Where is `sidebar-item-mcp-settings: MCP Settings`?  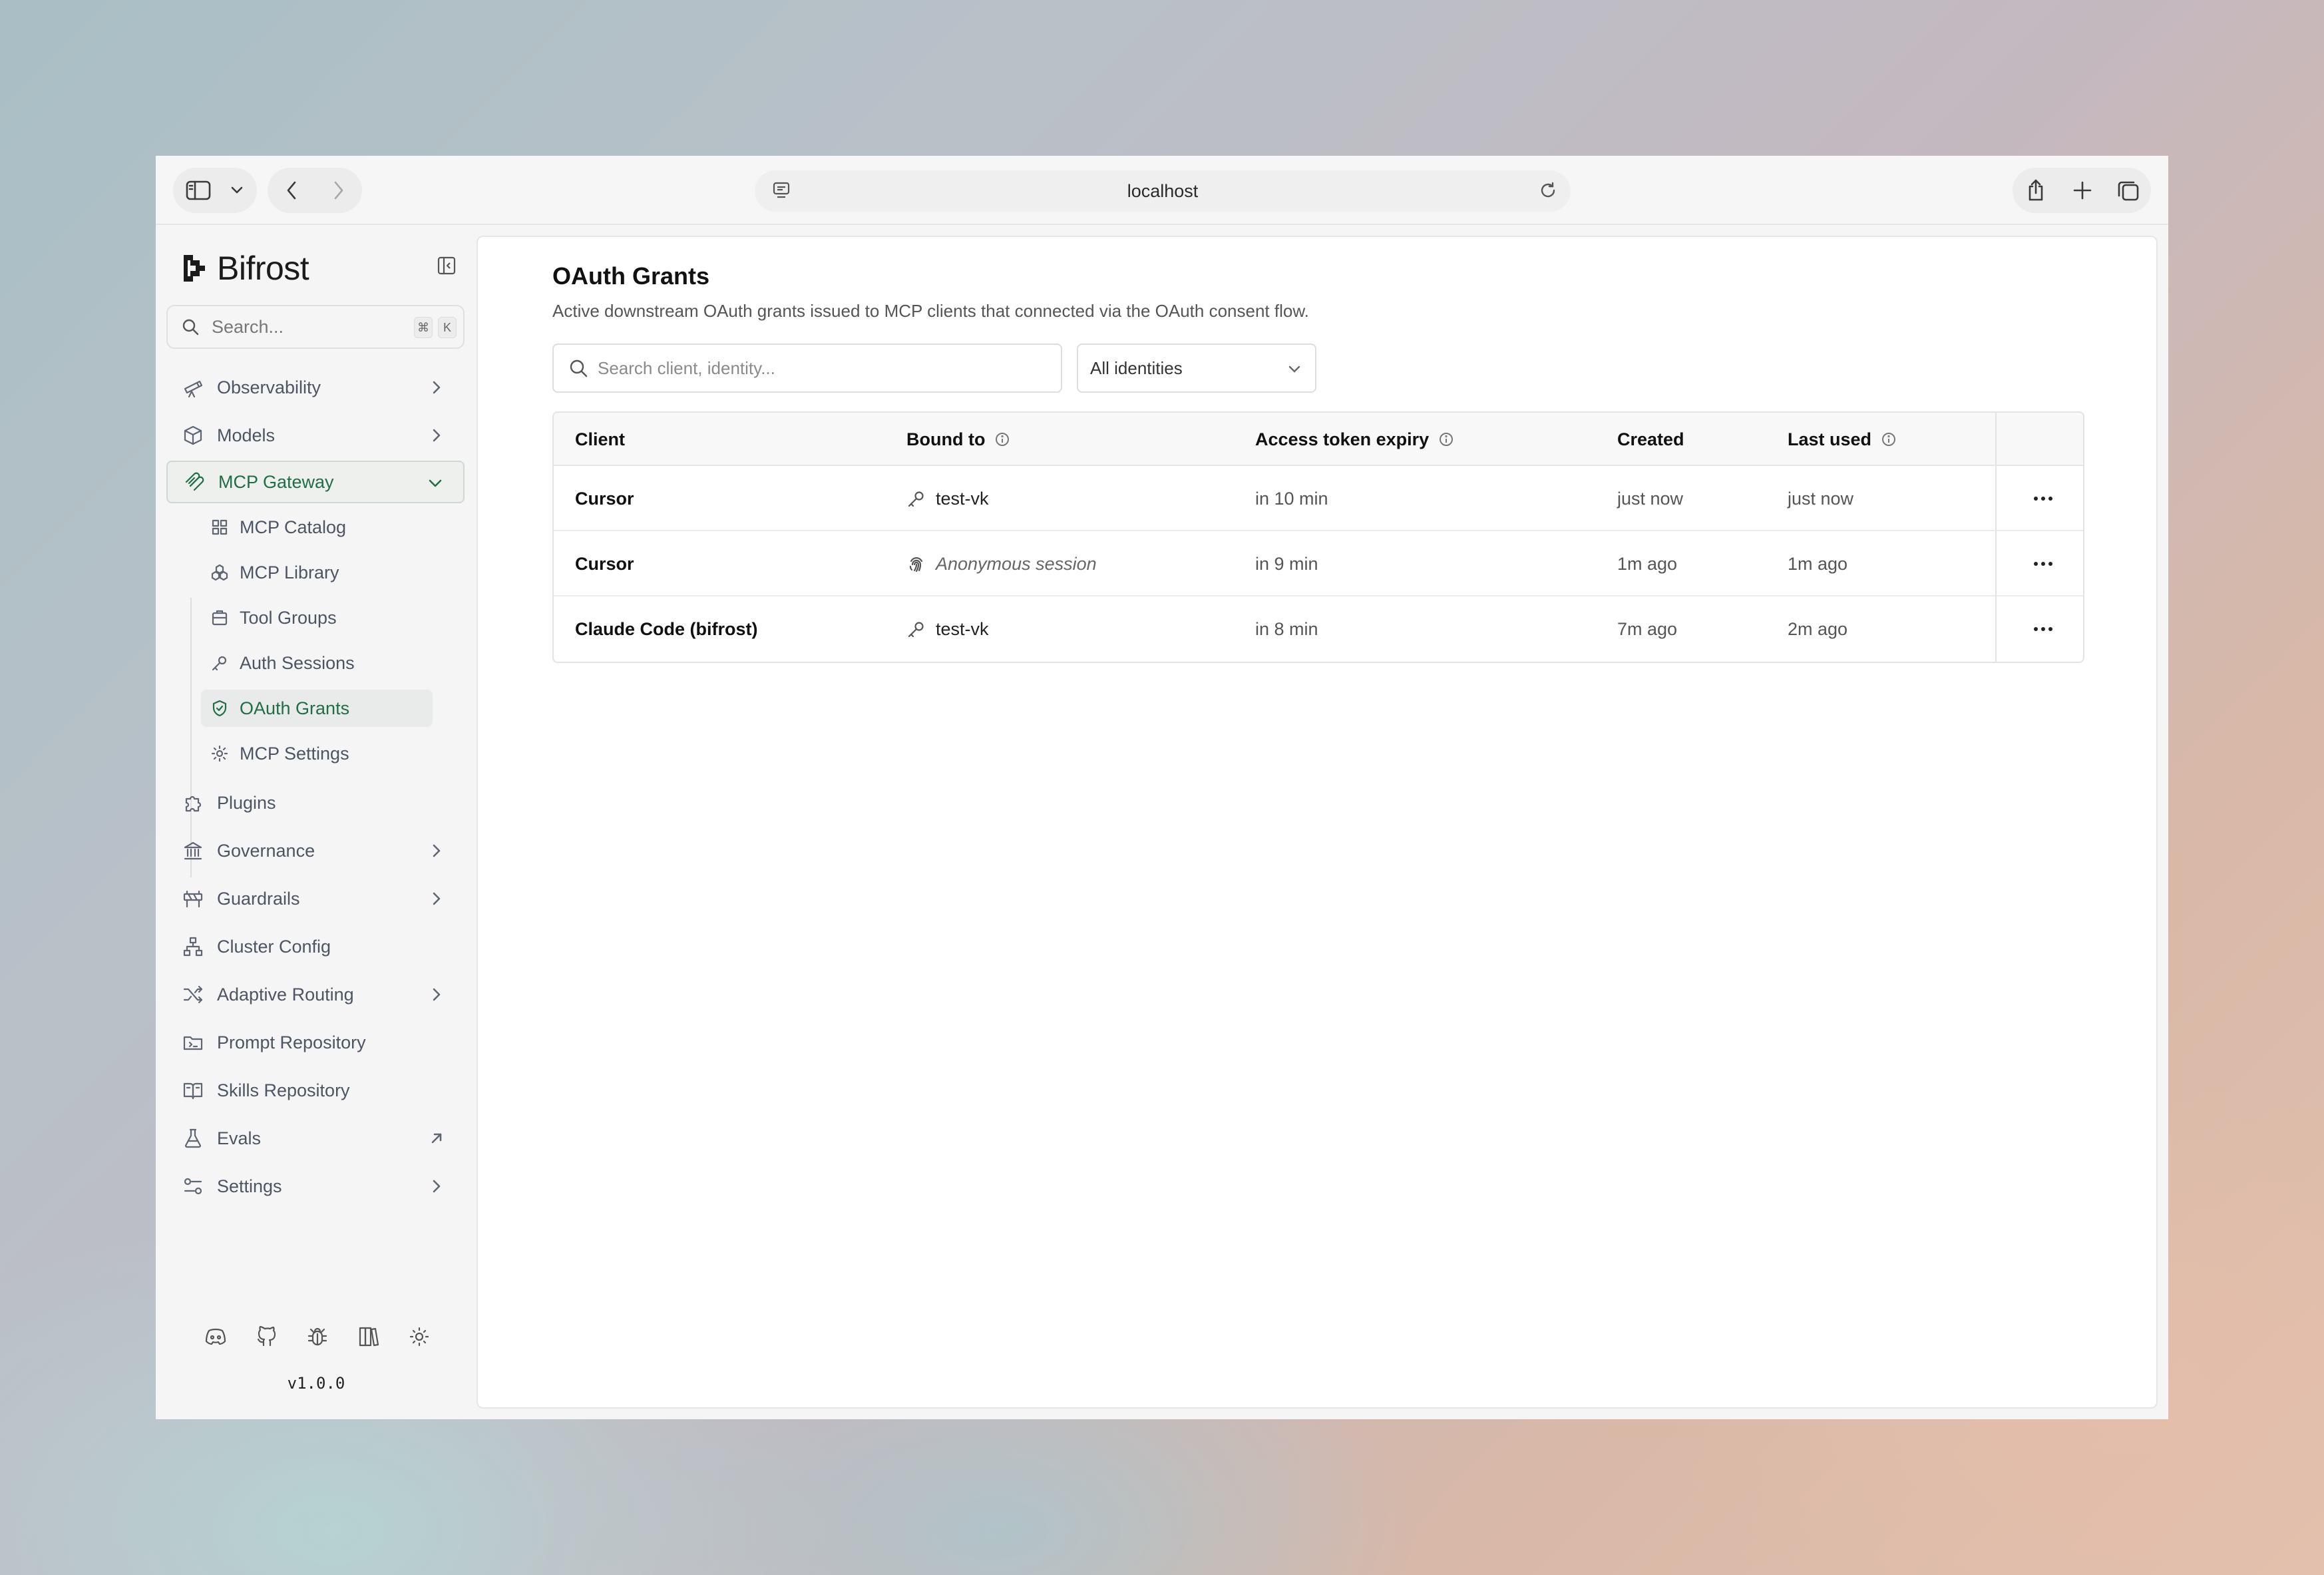
sidebar-item-mcp-settings: MCP Settings is located at coordinates (317, 753).